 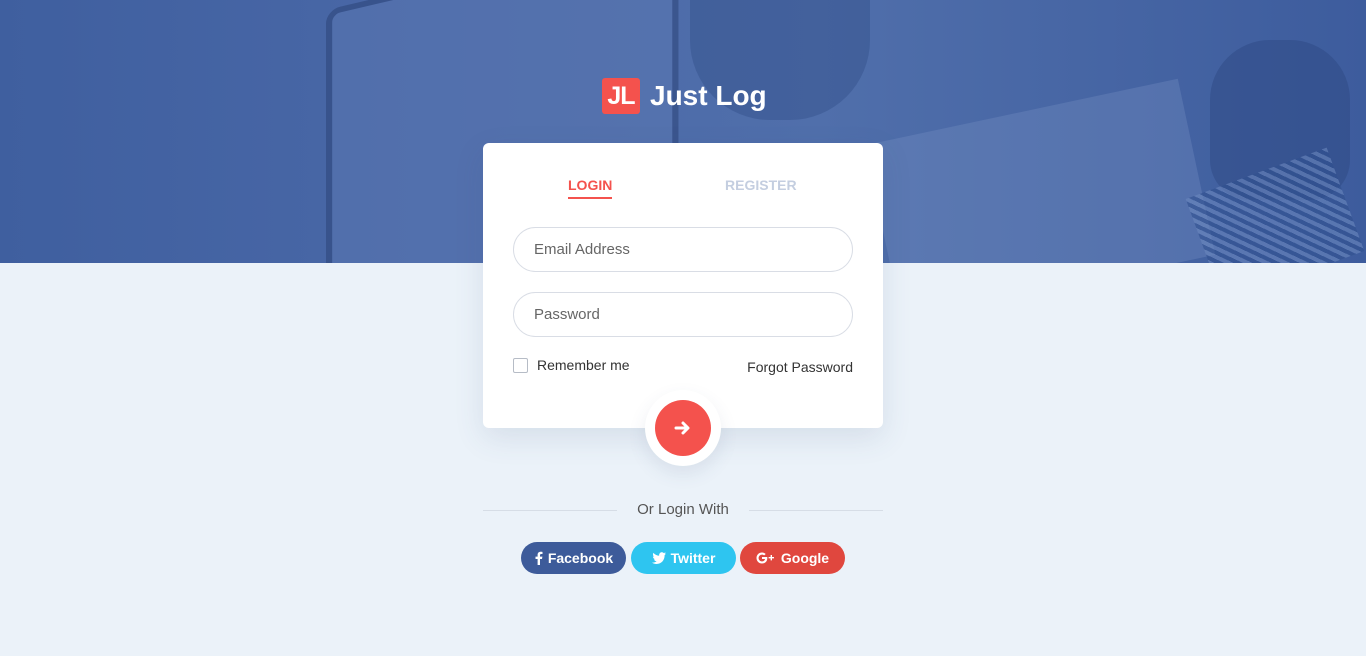 What do you see at coordinates (708, 95) in the screenshot?
I see `brand-name: Just Log` at bounding box center [708, 95].